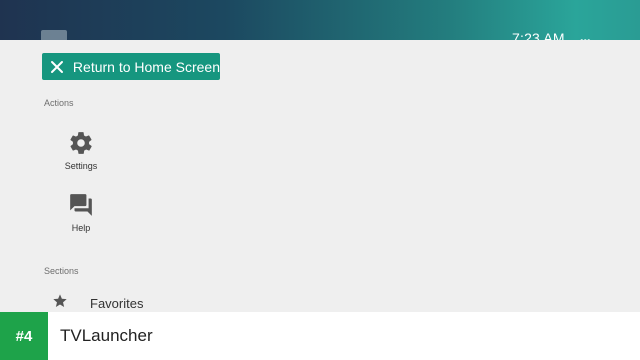 The height and width of the screenshot is (360, 640). Describe the element at coordinates (57, 67) in the screenshot. I see `close-icon` at that location.